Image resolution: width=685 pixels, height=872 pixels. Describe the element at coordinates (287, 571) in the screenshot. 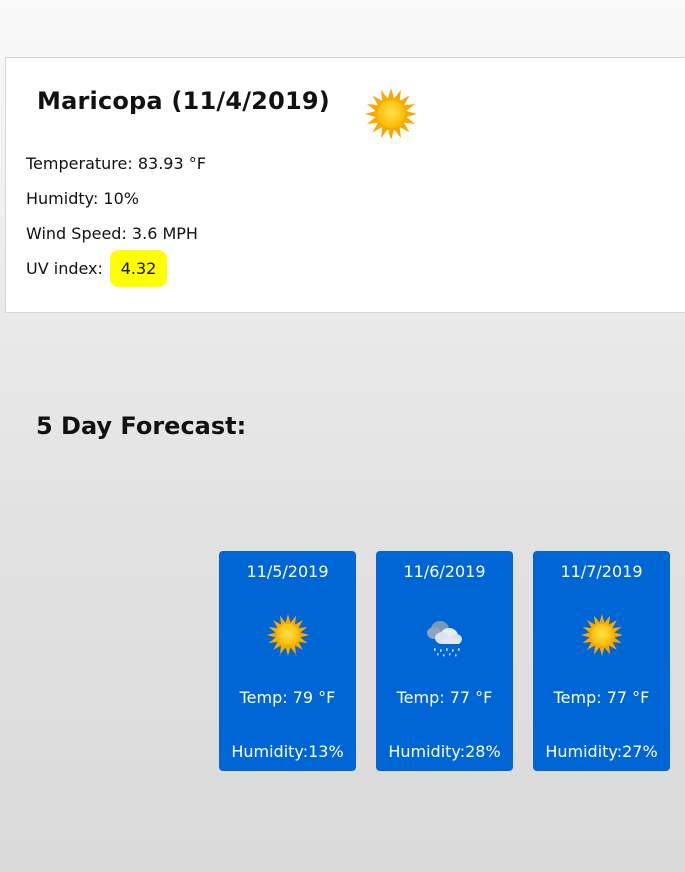

I see `forecast-date: 11/5/2019` at that location.